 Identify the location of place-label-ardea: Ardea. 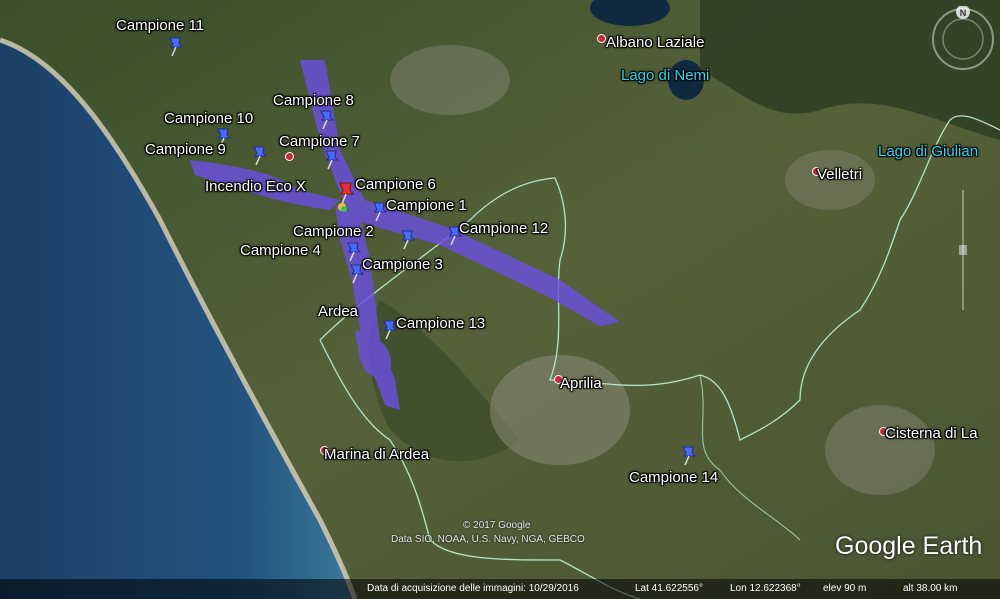
(338, 311).